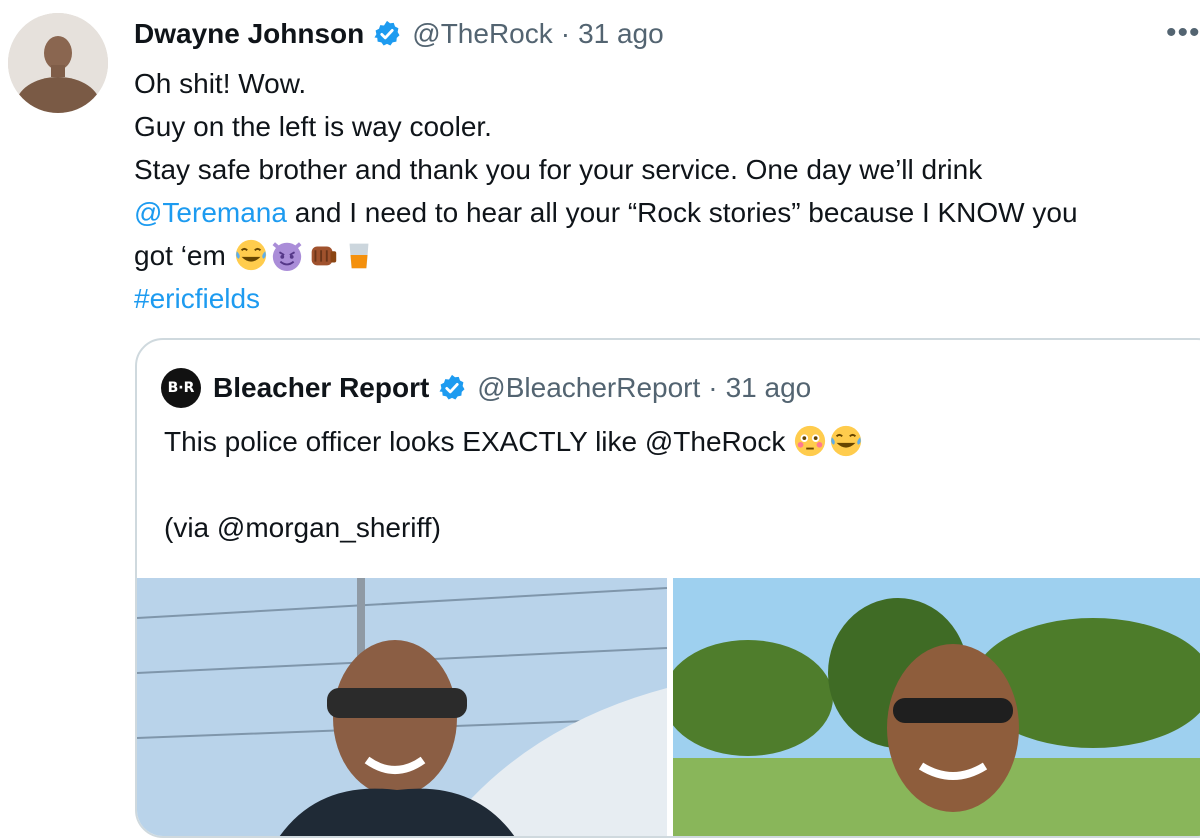 The height and width of the screenshot is (838, 1200). What do you see at coordinates (184, 255) in the screenshot?
I see `tweet-line-text: got ‘em` at bounding box center [184, 255].